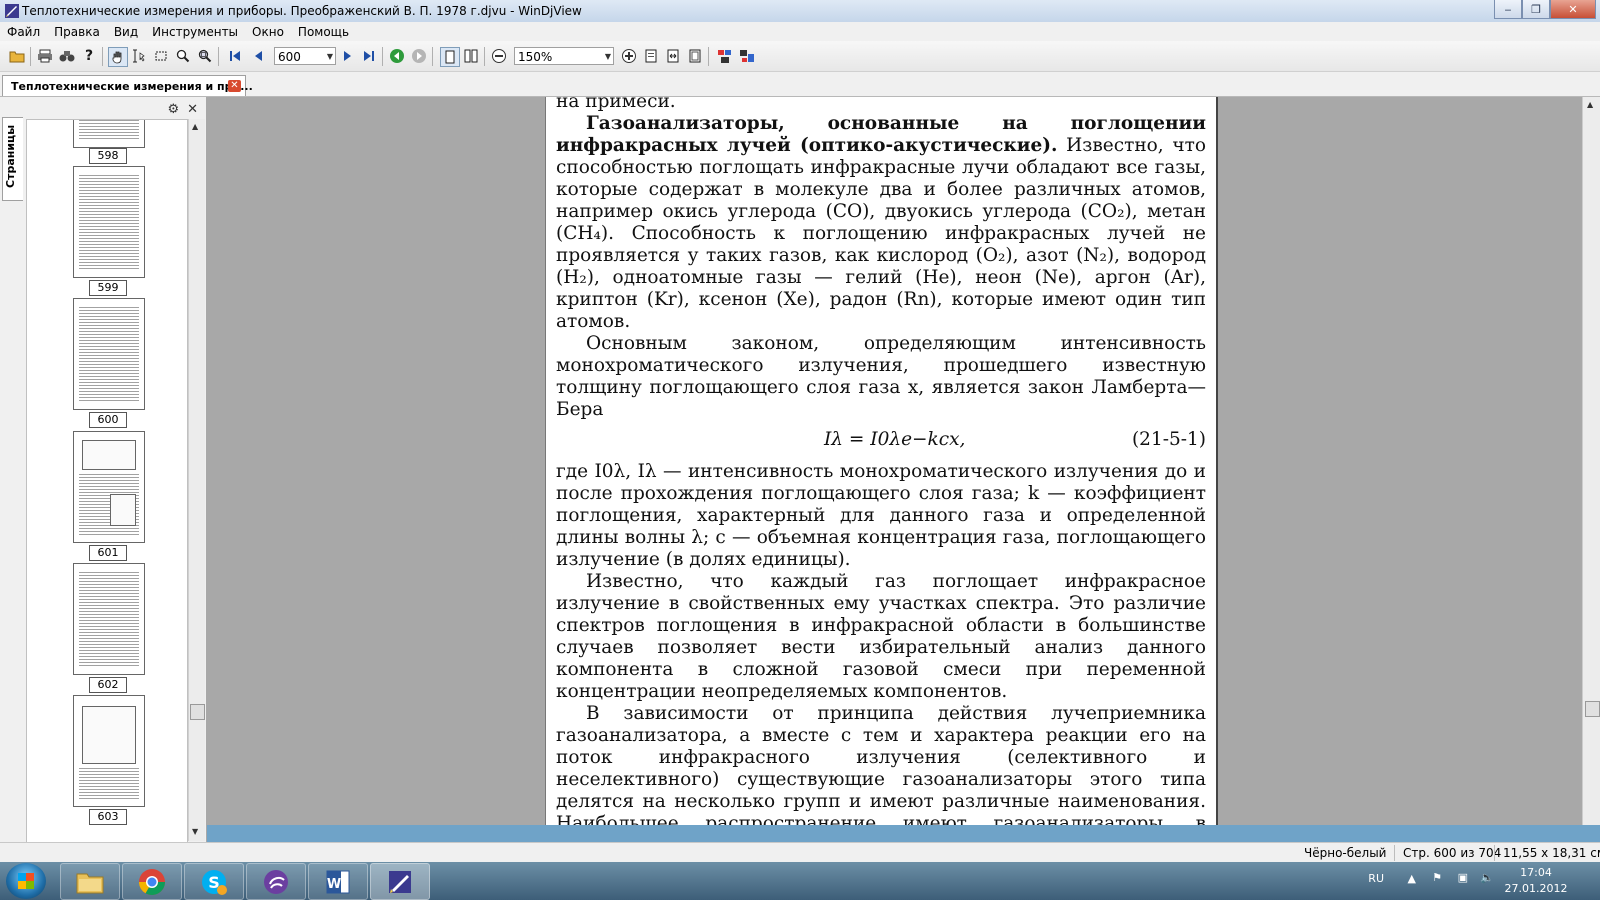  I want to click on chevron-down-icon: ▼, so click(607, 56).